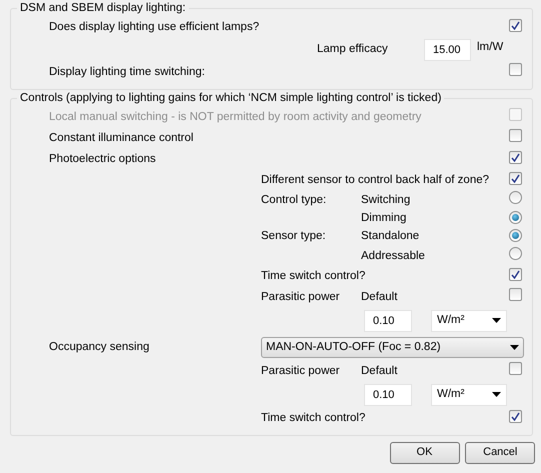 The image size is (541, 473). I want to click on section-title: DSM and SBEM display lighting:, so click(103, 8).